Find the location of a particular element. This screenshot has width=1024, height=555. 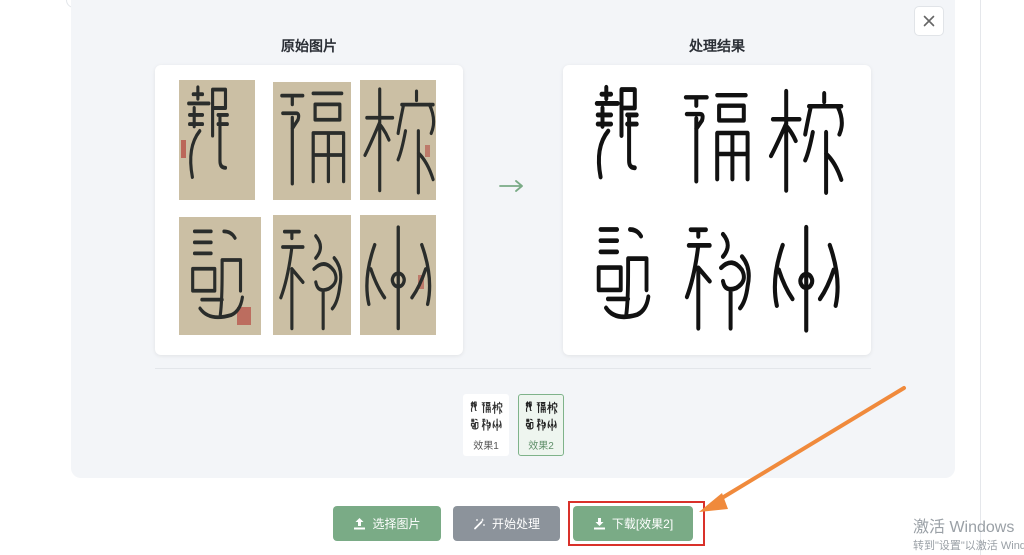

download-label: 下载[效果2] is located at coordinates (642, 524).